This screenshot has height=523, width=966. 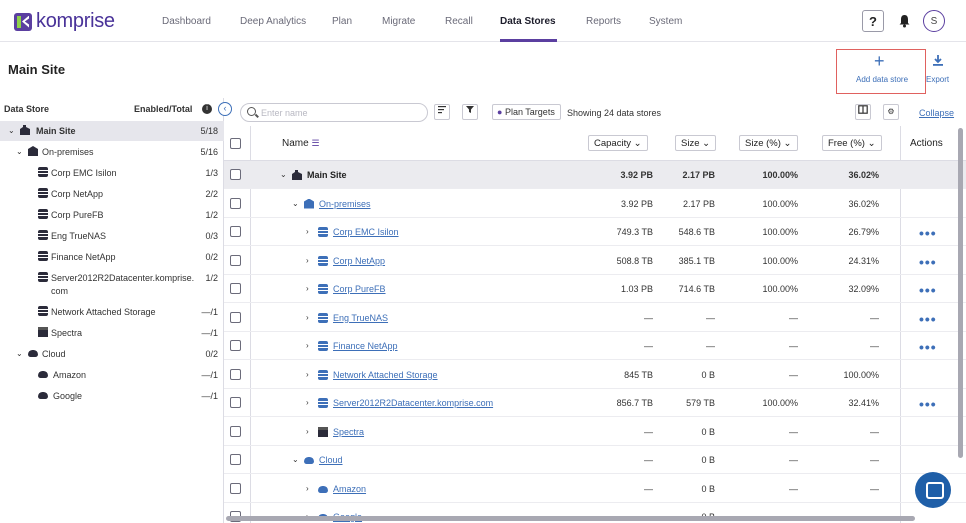 I want to click on vertical-scrollbar, so click(x=960, y=293).